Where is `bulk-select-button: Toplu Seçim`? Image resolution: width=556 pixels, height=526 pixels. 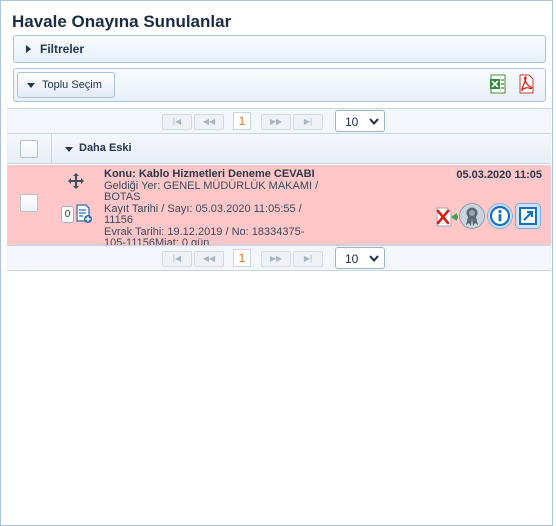 bulk-select-button: Toplu Seçim is located at coordinates (66, 85).